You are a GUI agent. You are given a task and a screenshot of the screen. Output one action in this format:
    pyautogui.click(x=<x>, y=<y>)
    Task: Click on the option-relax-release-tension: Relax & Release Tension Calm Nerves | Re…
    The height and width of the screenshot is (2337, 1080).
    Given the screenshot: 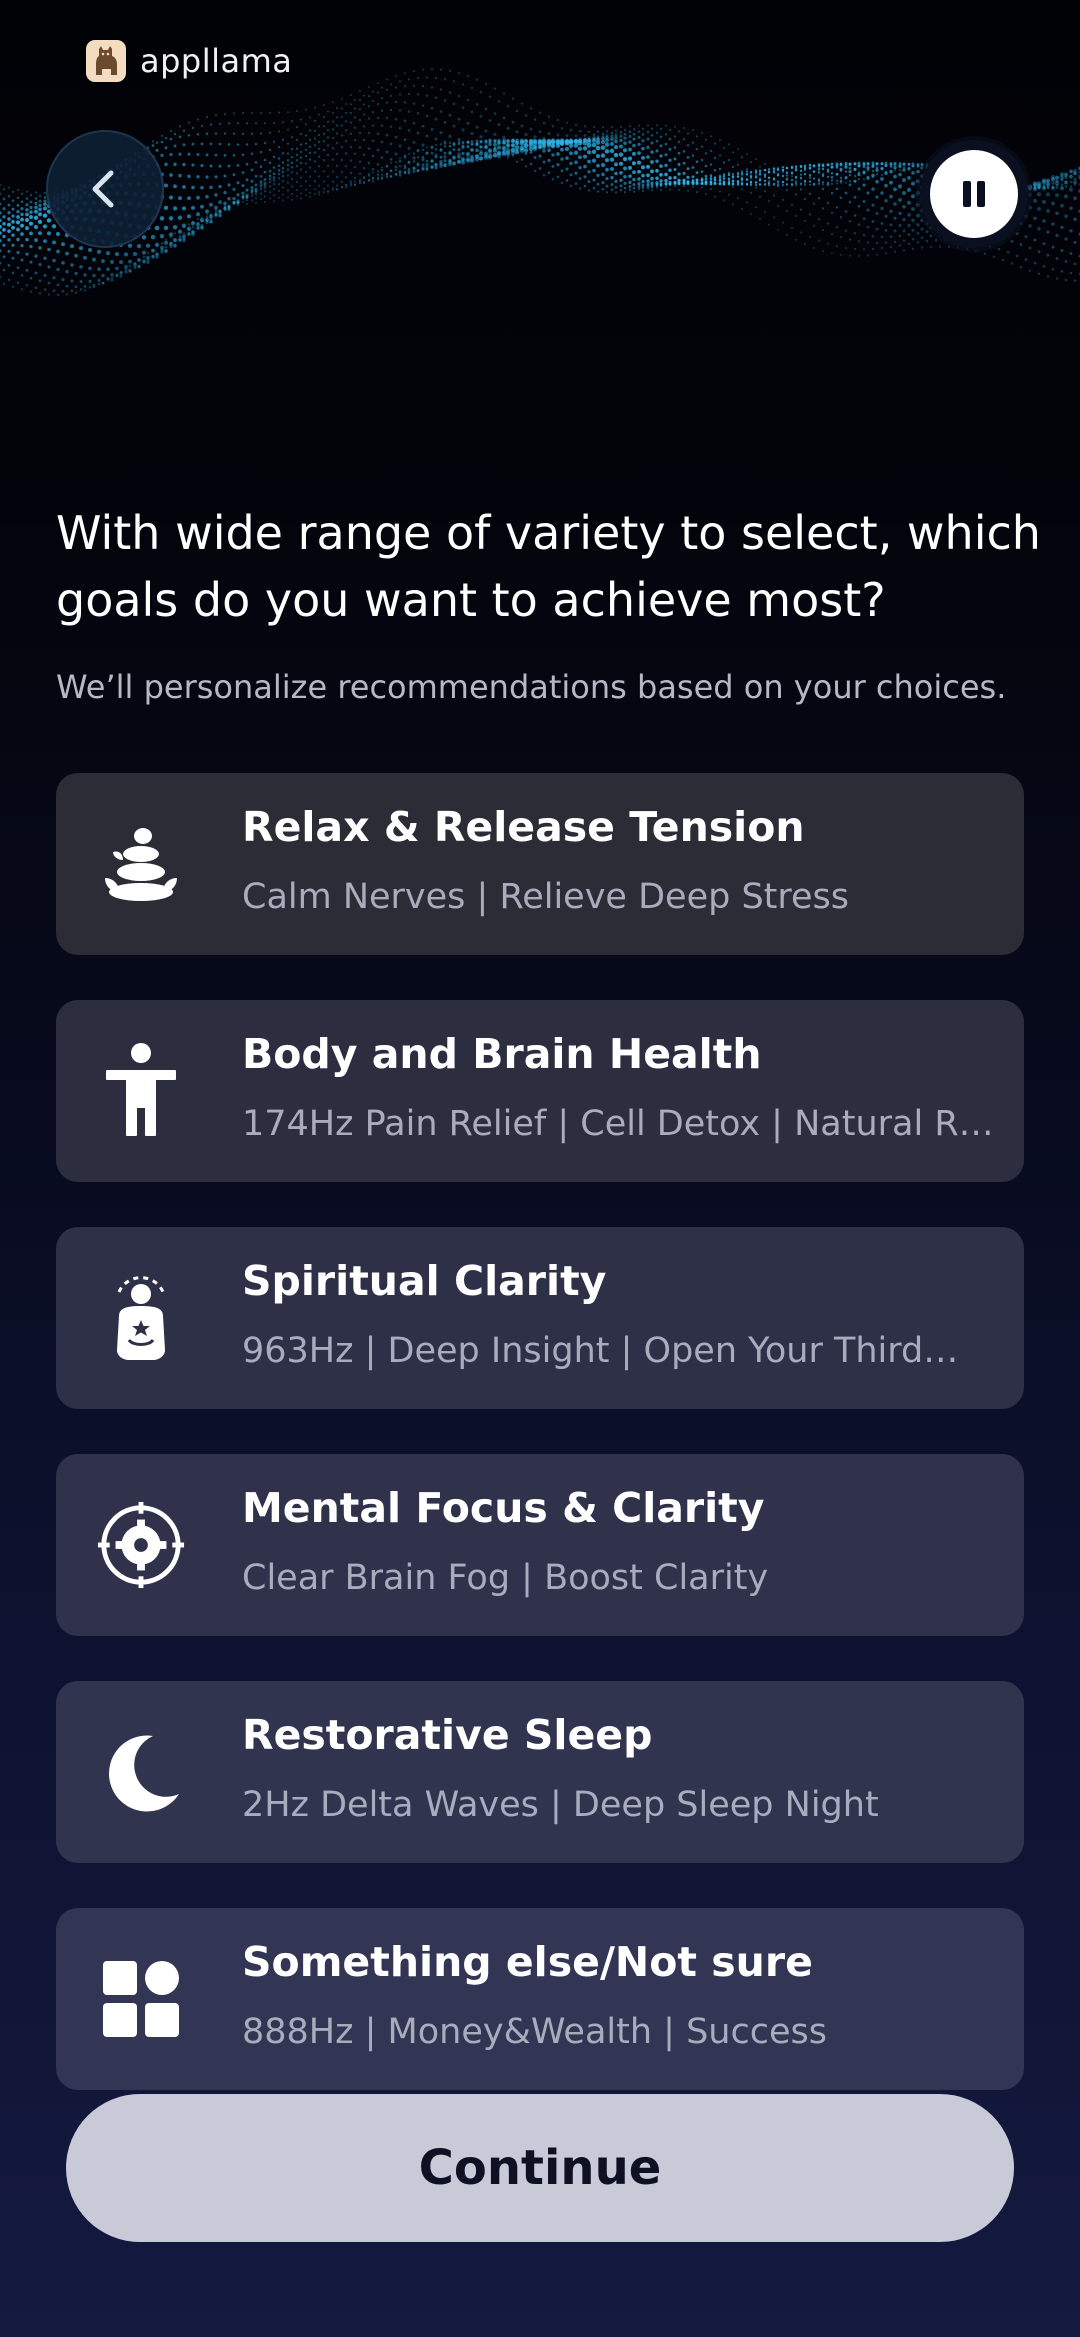 What is the action you would take?
    pyautogui.click(x=540, y=864)
    